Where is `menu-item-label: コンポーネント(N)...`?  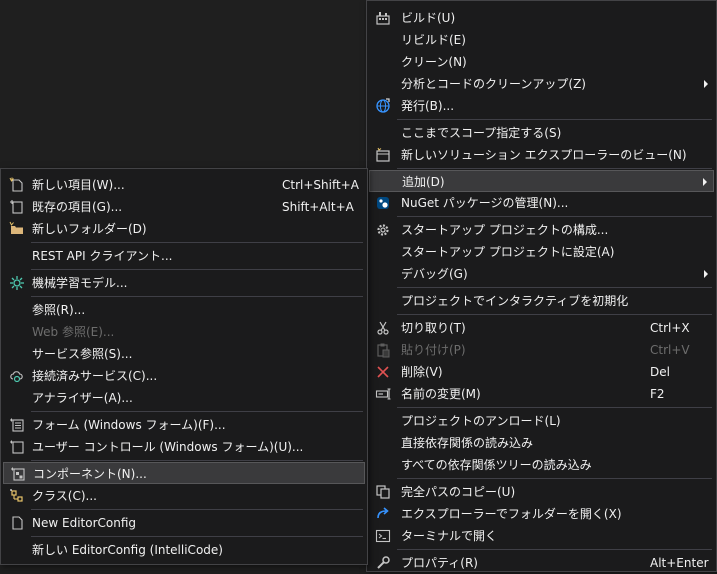 menu-item-label: コンポーネント(N)... is located at coordinates (90, 474).